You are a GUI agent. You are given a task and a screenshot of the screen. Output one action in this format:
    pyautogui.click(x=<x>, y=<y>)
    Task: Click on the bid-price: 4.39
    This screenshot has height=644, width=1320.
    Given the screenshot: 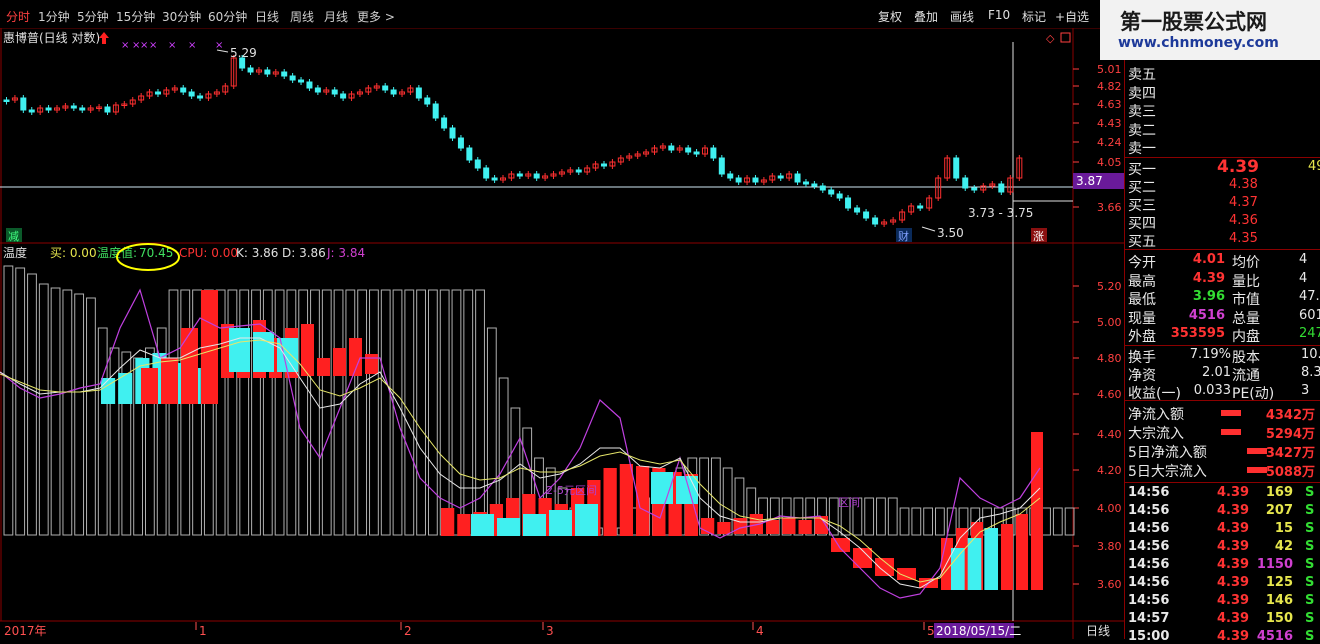 What is the action you would take?
    pyautogui.click(x=1238, y=167)
    